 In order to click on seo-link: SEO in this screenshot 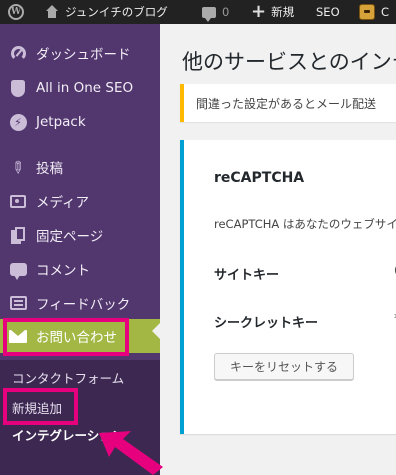, I will do `click(328, 12)`.